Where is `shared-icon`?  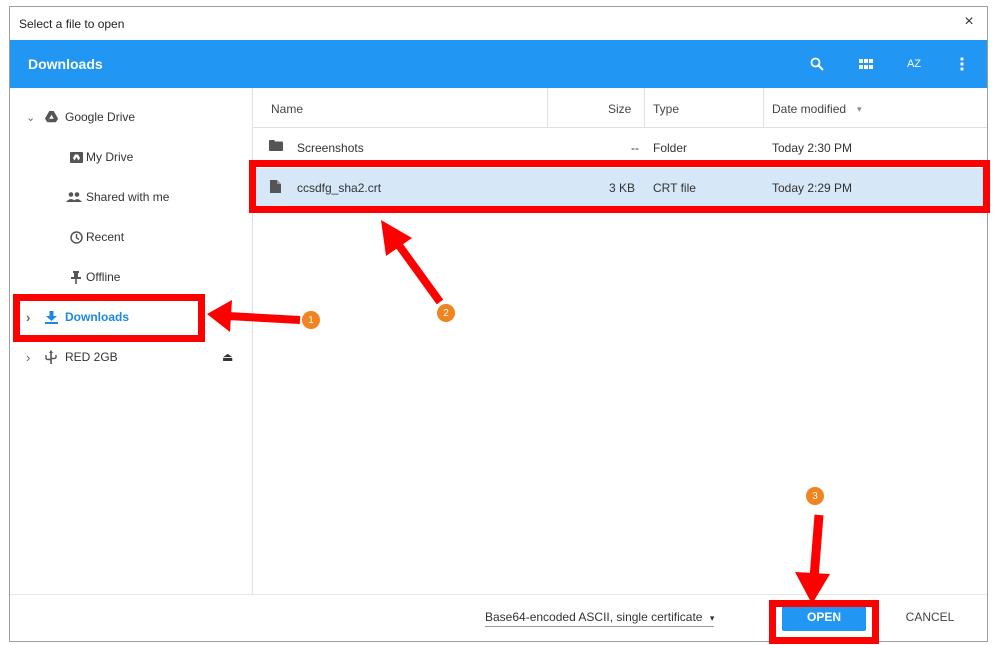 shared-icon is located at coordinates (74, 197).